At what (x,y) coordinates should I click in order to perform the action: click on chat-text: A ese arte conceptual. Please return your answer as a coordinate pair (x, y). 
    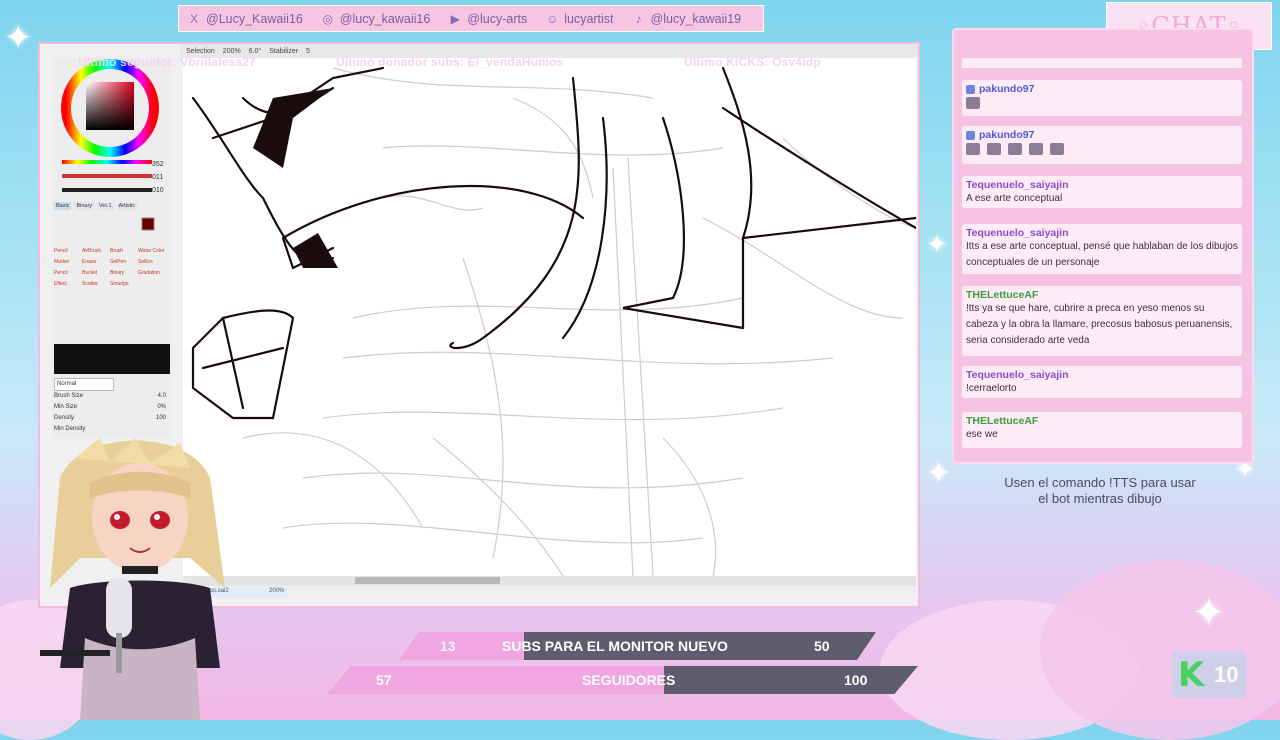
    Looking at the image, I should click on (1014, 198).